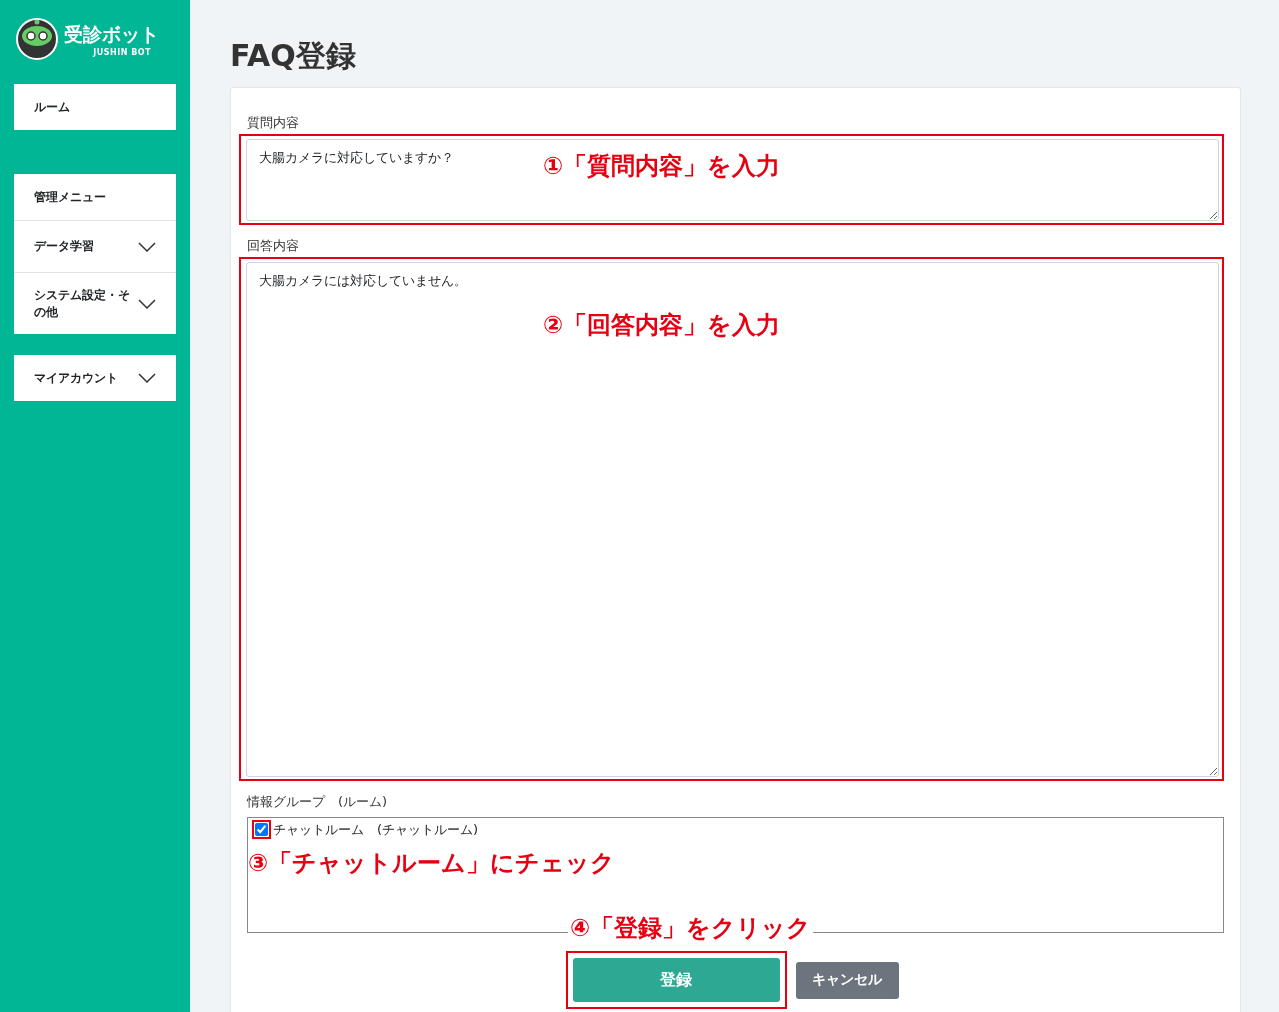 The height and width of the screenshot is (1012, 1279). I want to click on logo-title: 受診ボット, so click(111, 34).